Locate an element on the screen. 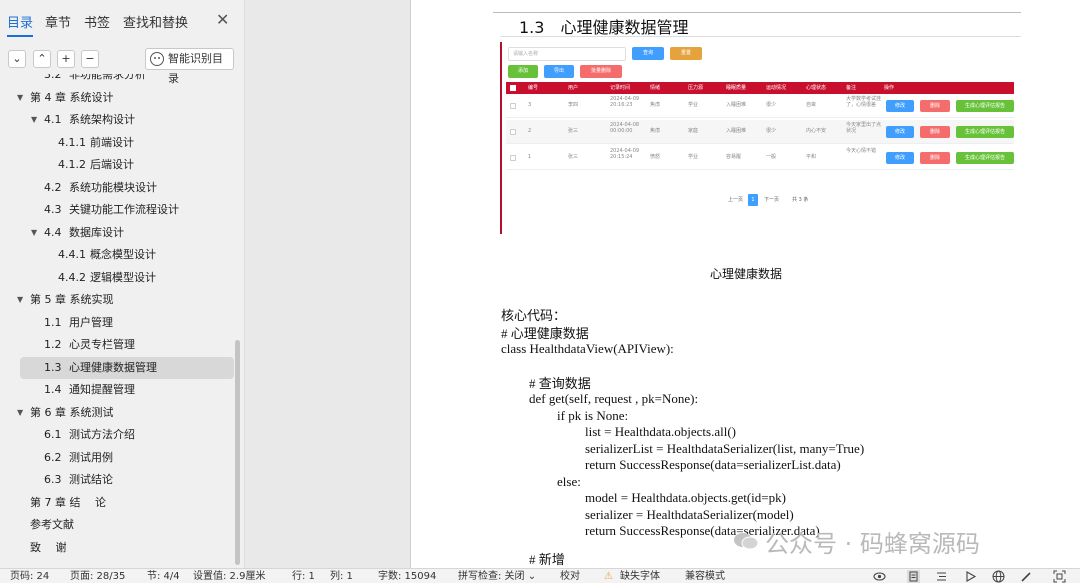 Image resolution: width=1080 pixels, height=583 pixels. toc-item-label: 测试用例 is located at coordinates (91, 457).